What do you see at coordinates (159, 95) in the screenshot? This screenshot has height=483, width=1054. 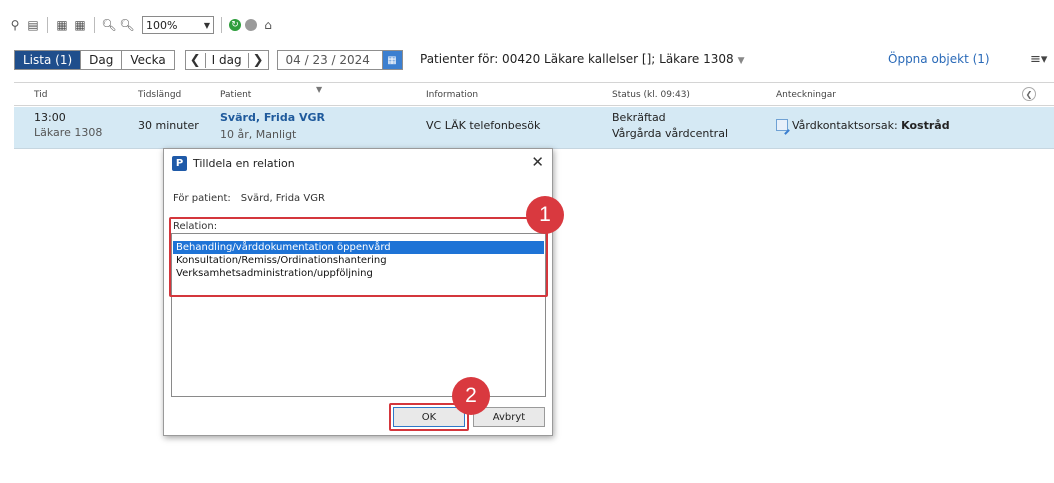 I see `column-header-tidslangd: Tidslängd` at bounding box center [159, 95].